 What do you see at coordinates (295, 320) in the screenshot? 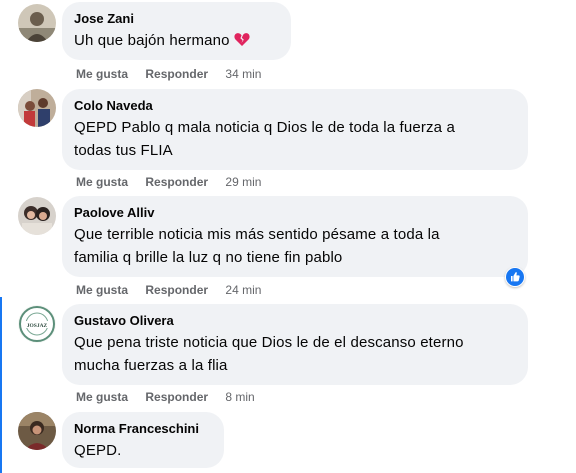
I see `comment-author: Gustavo Olivera` at bounding box center [295, 320].